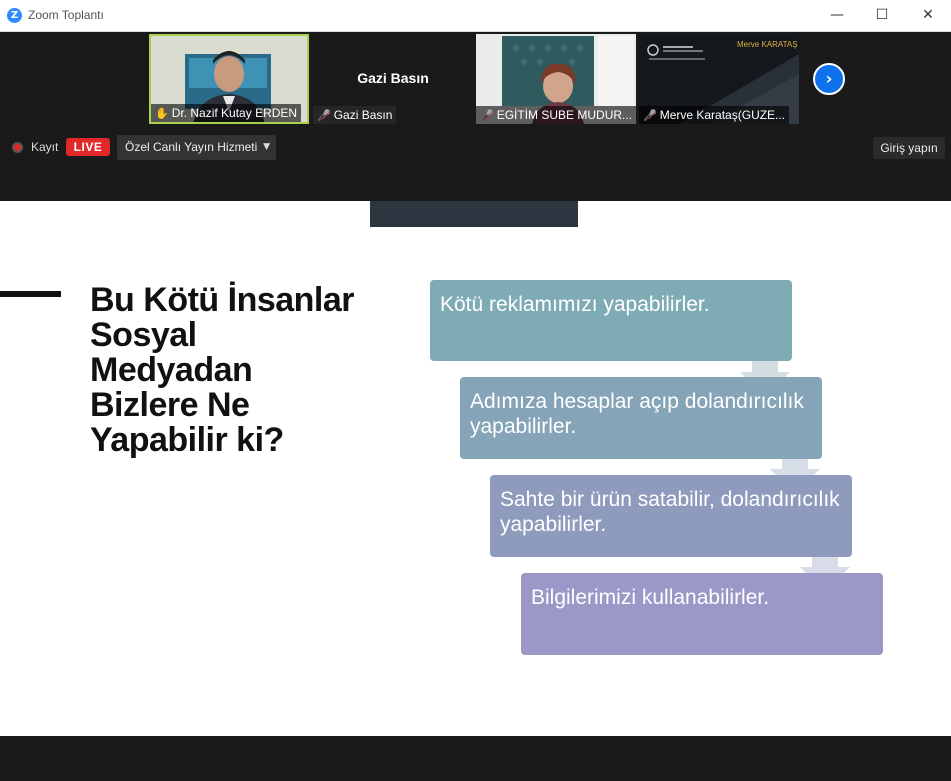 The image size is (951, 781). Describe the element at coordinates (30, 294) in the screenshot. I see `slide-rule` at that location.